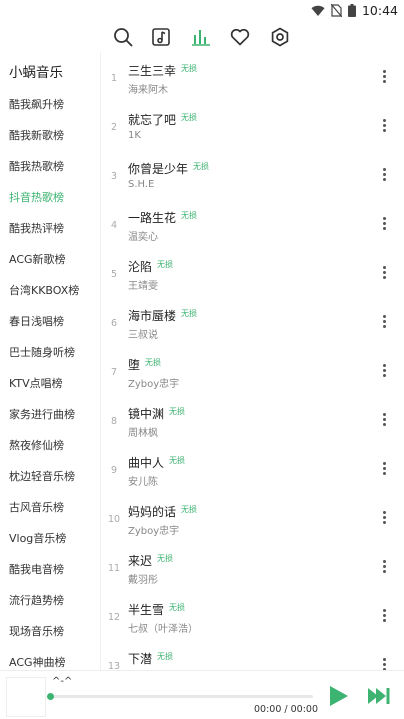 This screenshot has width=404, height=719. What do you see at coordinates (140, 267) in the screenshot?
I see `song-title: 沦陷` at bounding box center [140, 267].